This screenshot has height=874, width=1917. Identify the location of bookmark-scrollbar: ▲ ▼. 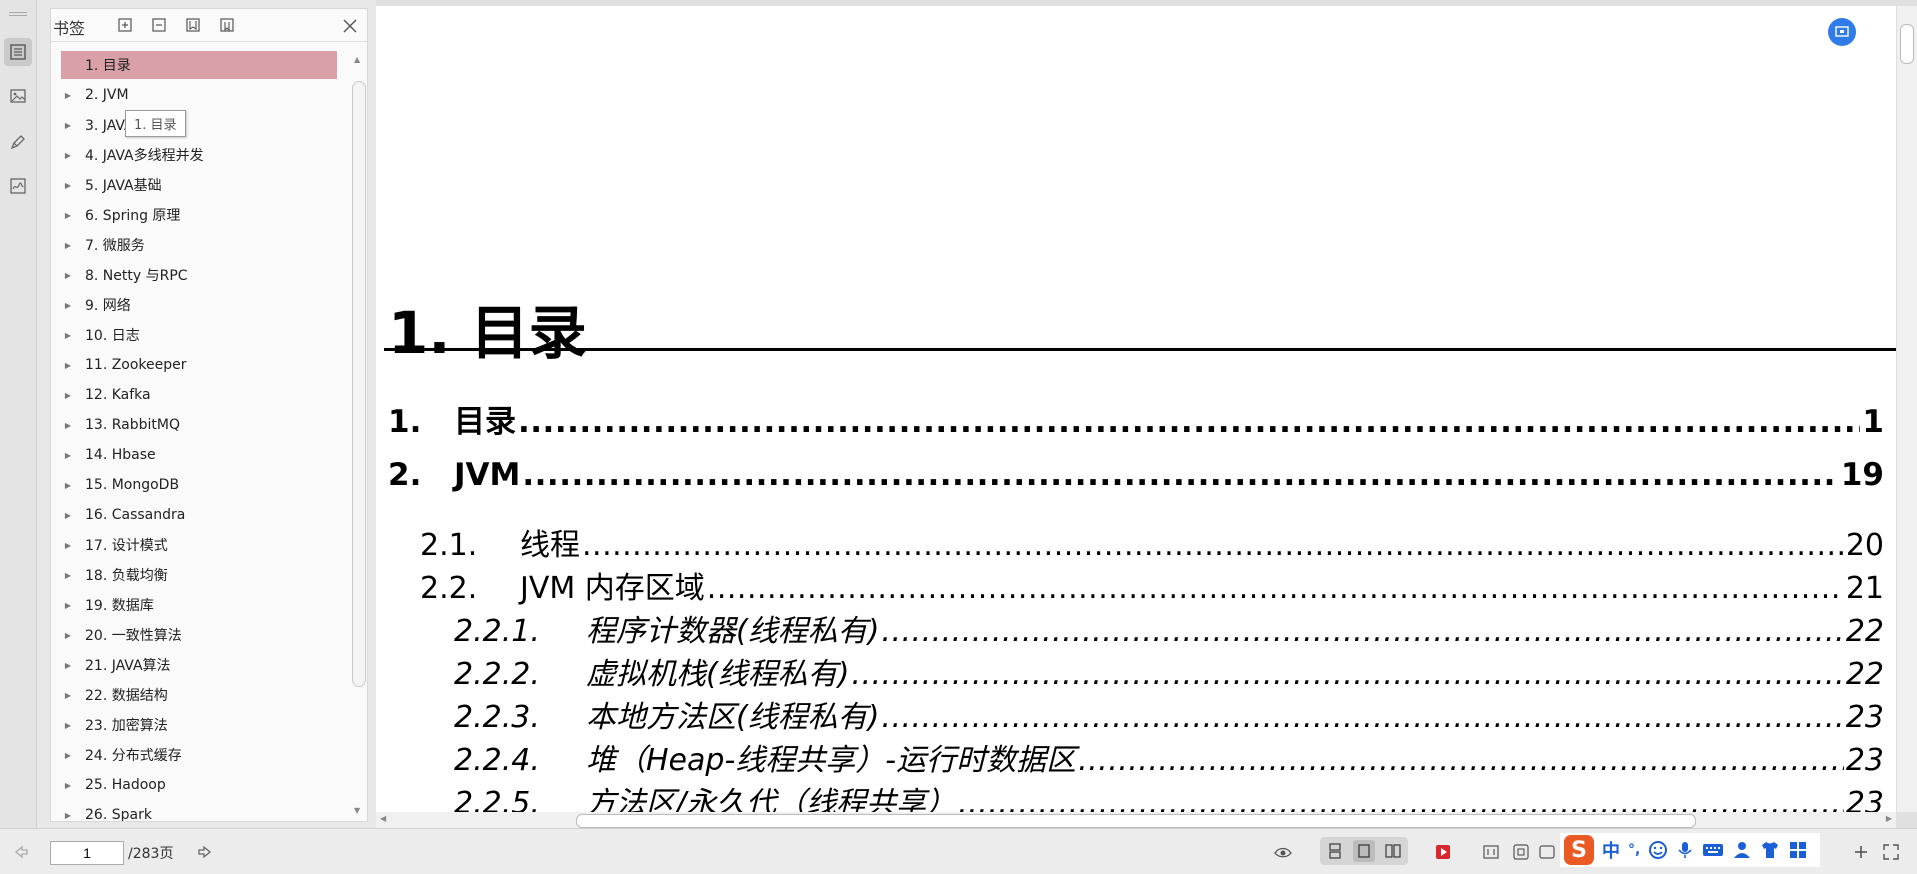
(358, 435).